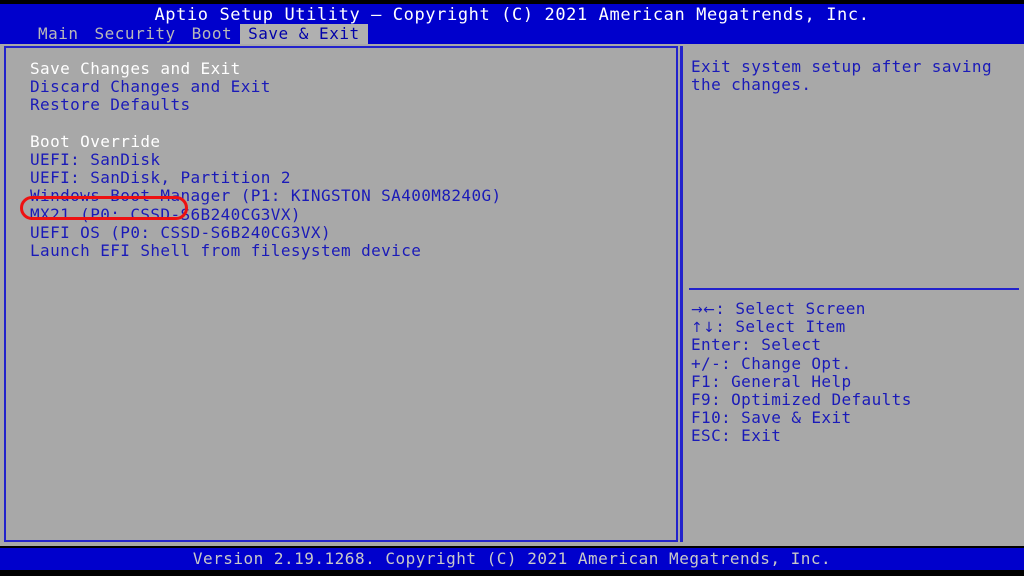 The image size is (1024, 576). What do you see at coordinates (350, 250) in the screenshot?
I see `boot-item-launch-efi-shell: Launch EFI Shell from filesystem device` at bounding box center [350, 250].